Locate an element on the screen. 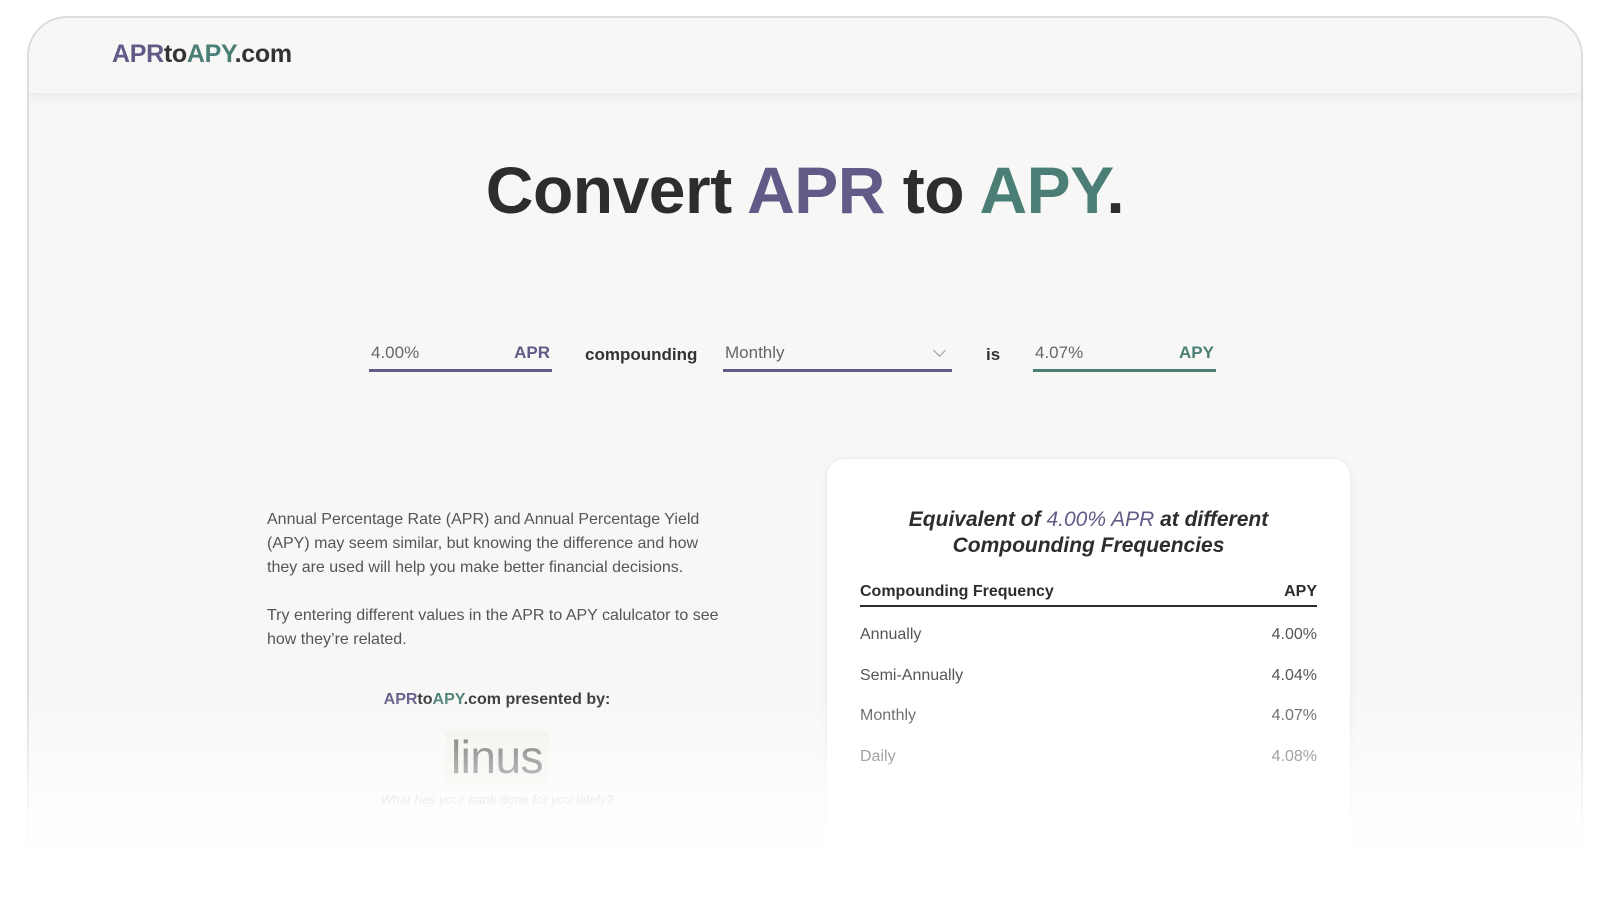 This screenshot has width=1600, height=917. row-apy: 4.08% is located at coordinates (1294, 756).